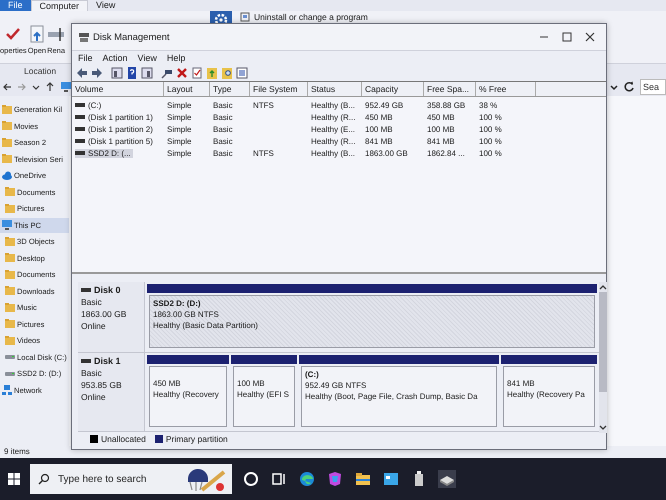 Image resolution: width=666 pixels, height=500 pixels. Describe the element at coordinates (132, 73) in the screenshot. I see `help-icon` at that location.